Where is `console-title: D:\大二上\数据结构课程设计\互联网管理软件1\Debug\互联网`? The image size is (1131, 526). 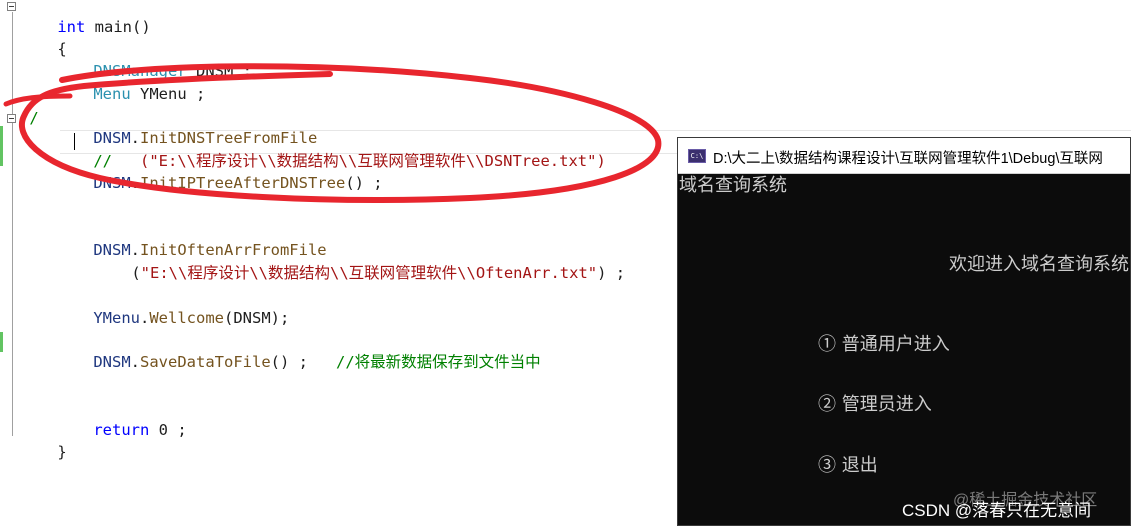 console-title: D:\大二上\数据结构课程设计\互联网管理软件1\Debug\互联网 is located at coordinates (908, 159).